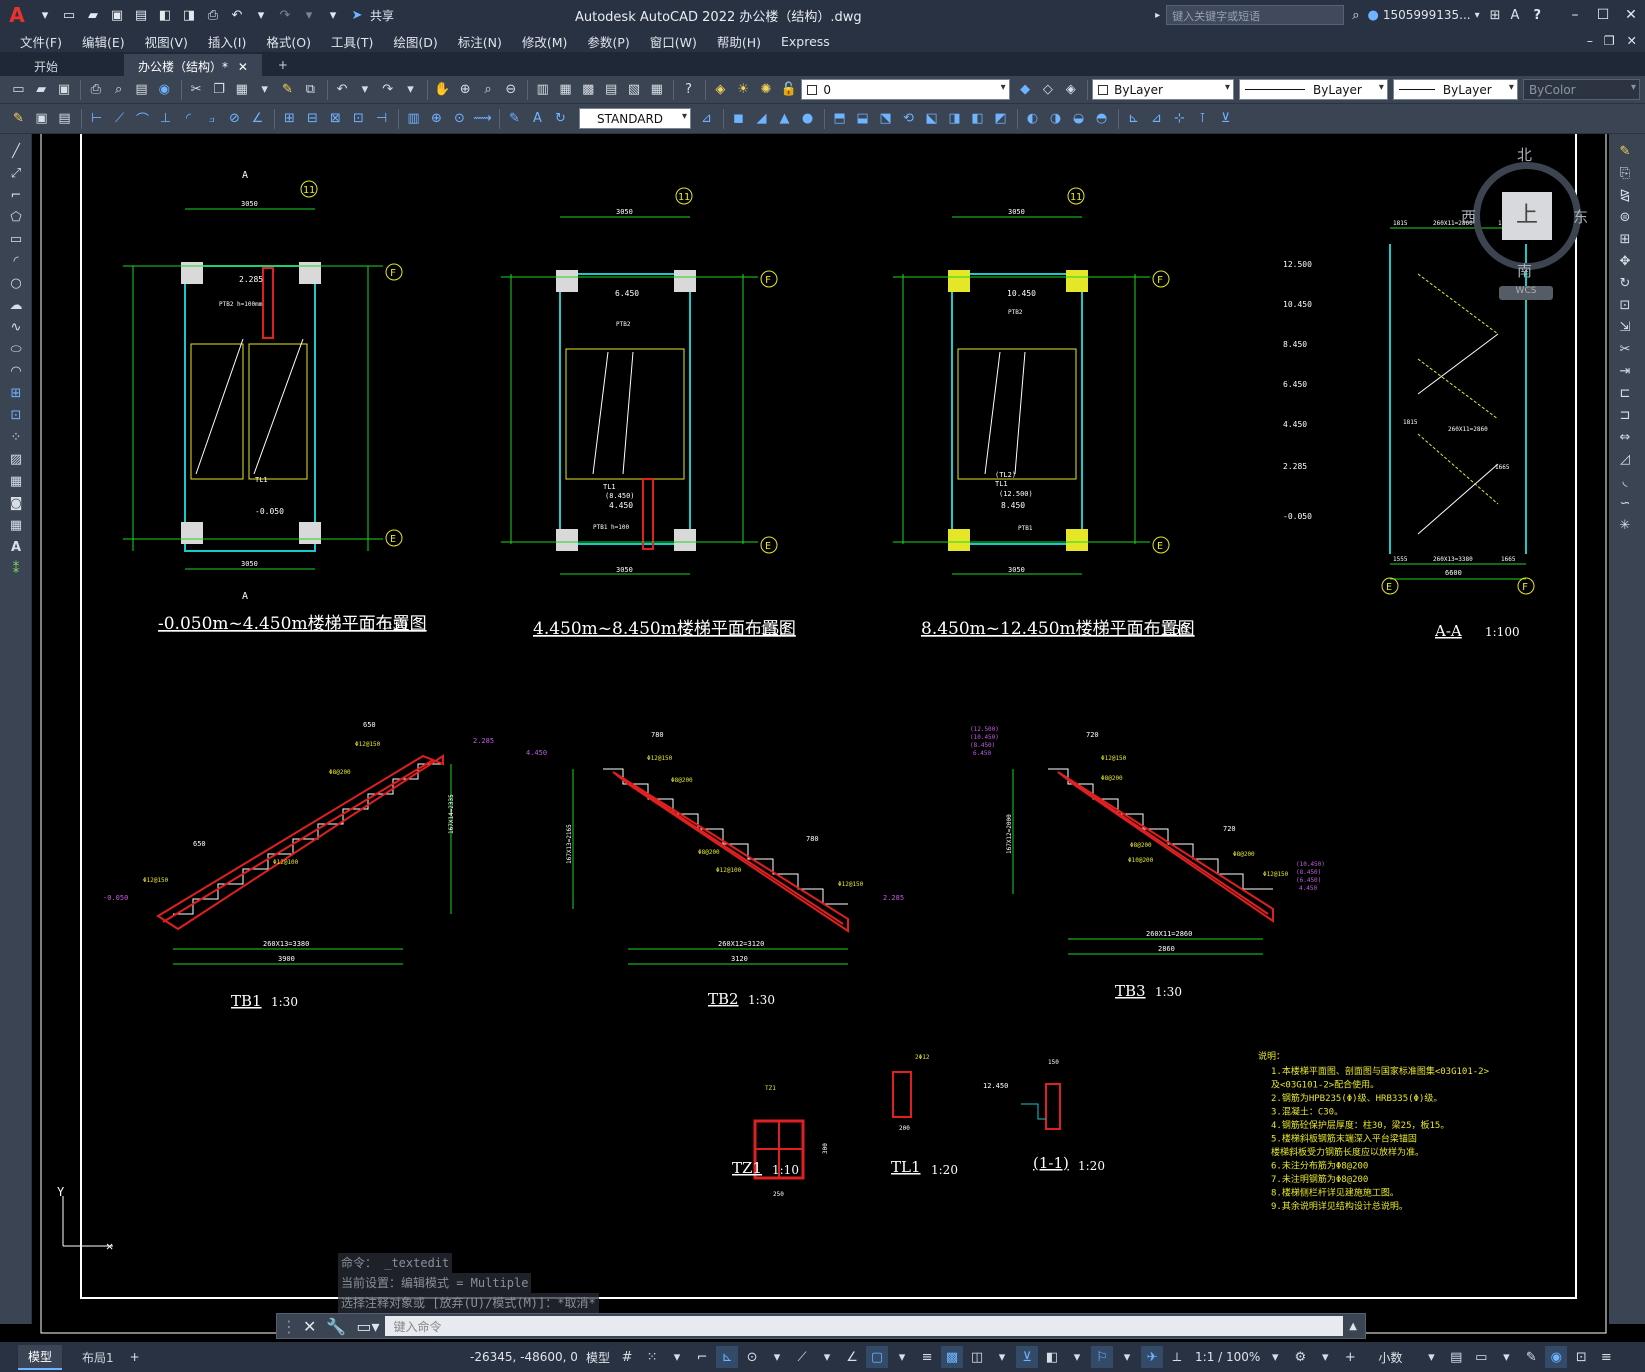  What do you see at coordinates (1575, 15) in the screenshot?
I see `minimize-icon: –` at bounding box center [1575, 15].